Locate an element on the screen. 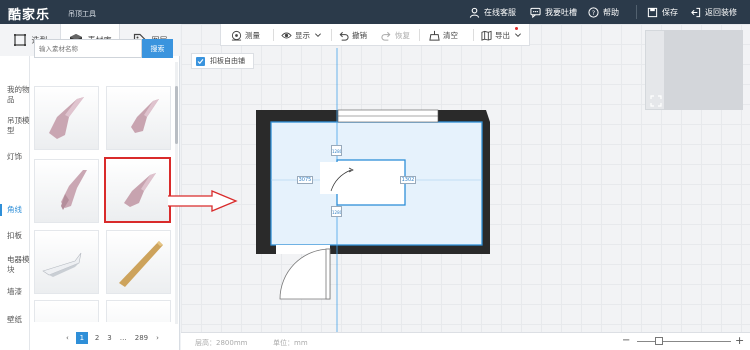  ceiling-height-label: 层高：2800mm is located at coordinates (221, 343).